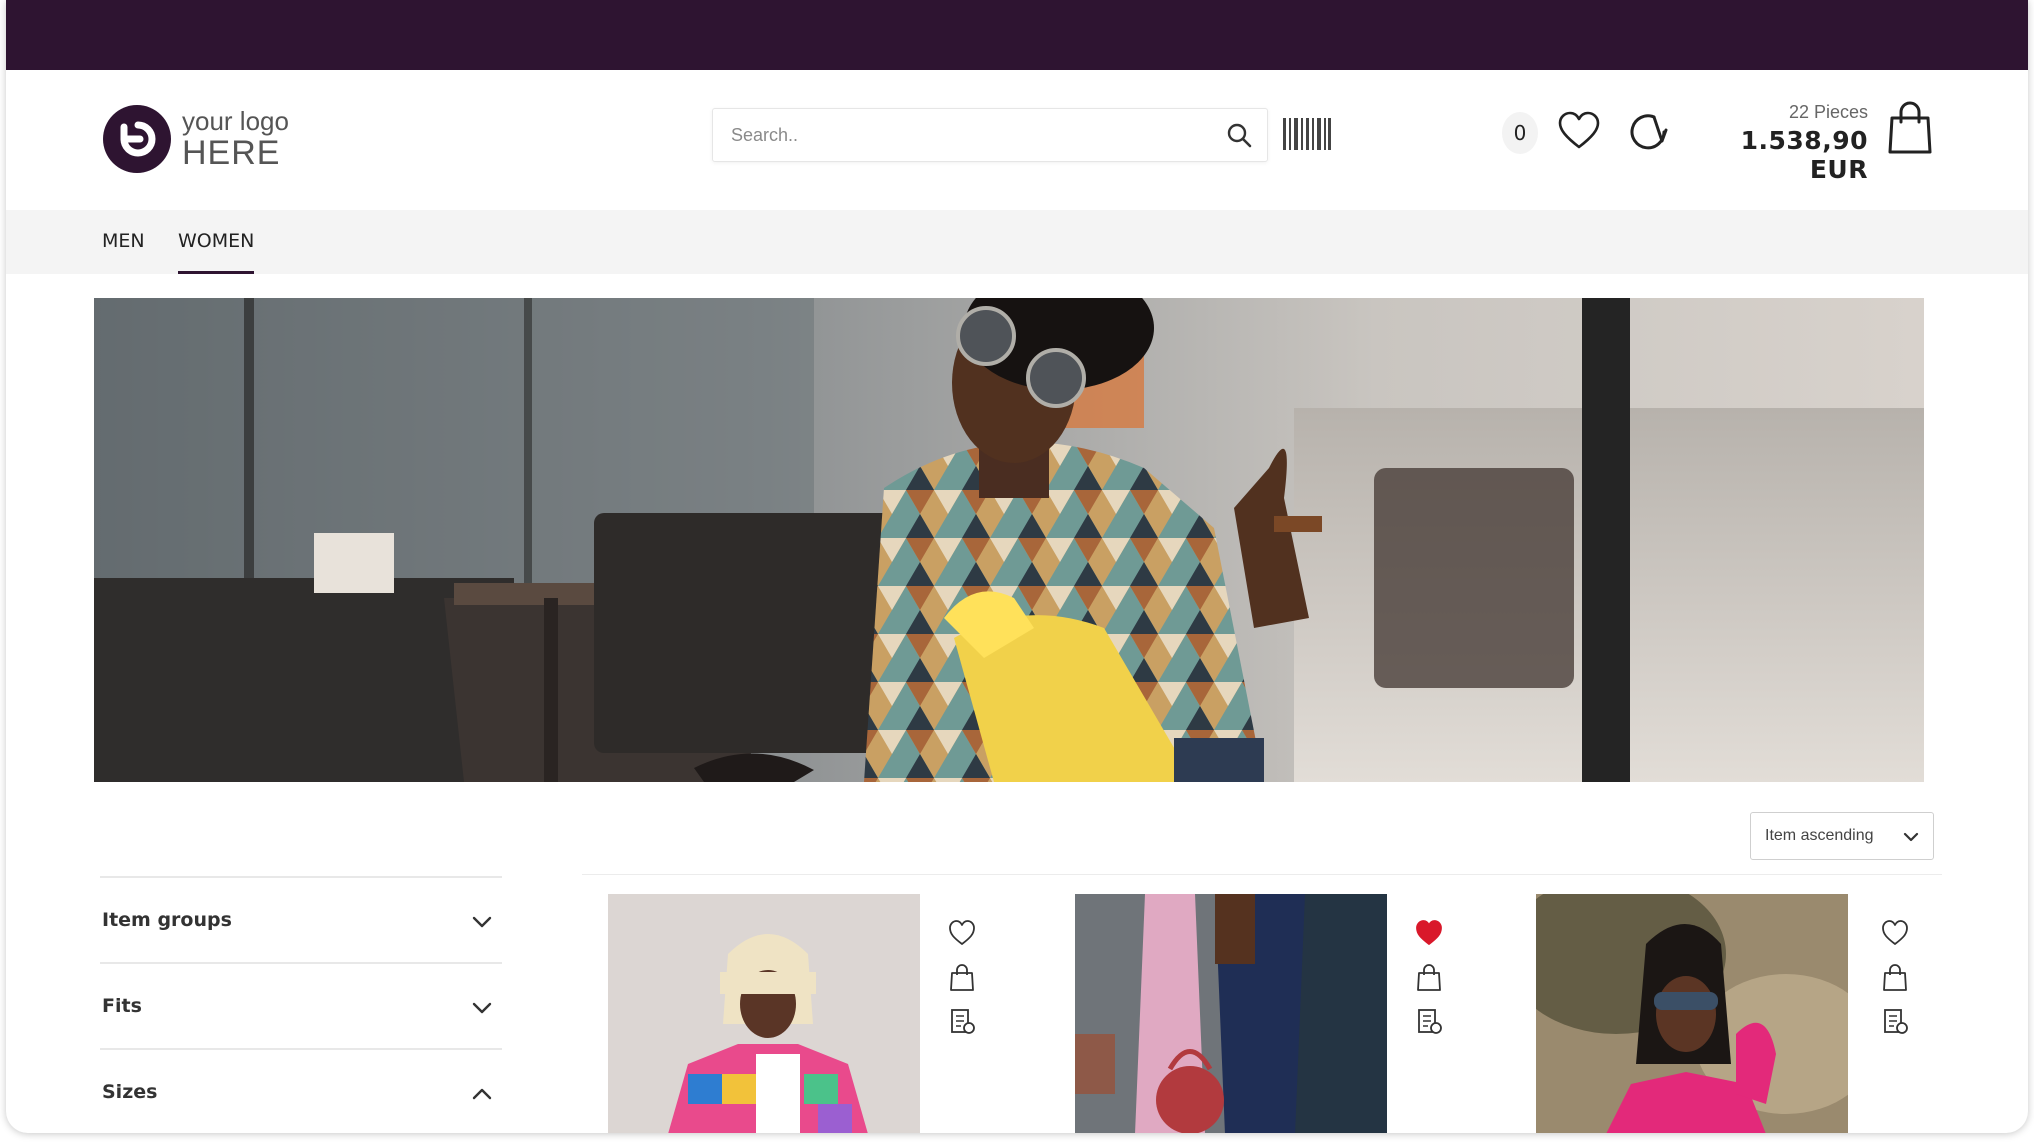 The image size is (2034, 1142). What do you see at coordinates (1520, 133) in the screenshot?
I see `compare-counter-badge: 0` at bounding box center [1520, 133].